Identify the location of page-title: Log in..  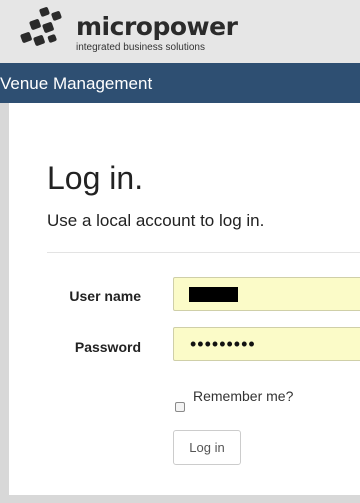
(95, 178).